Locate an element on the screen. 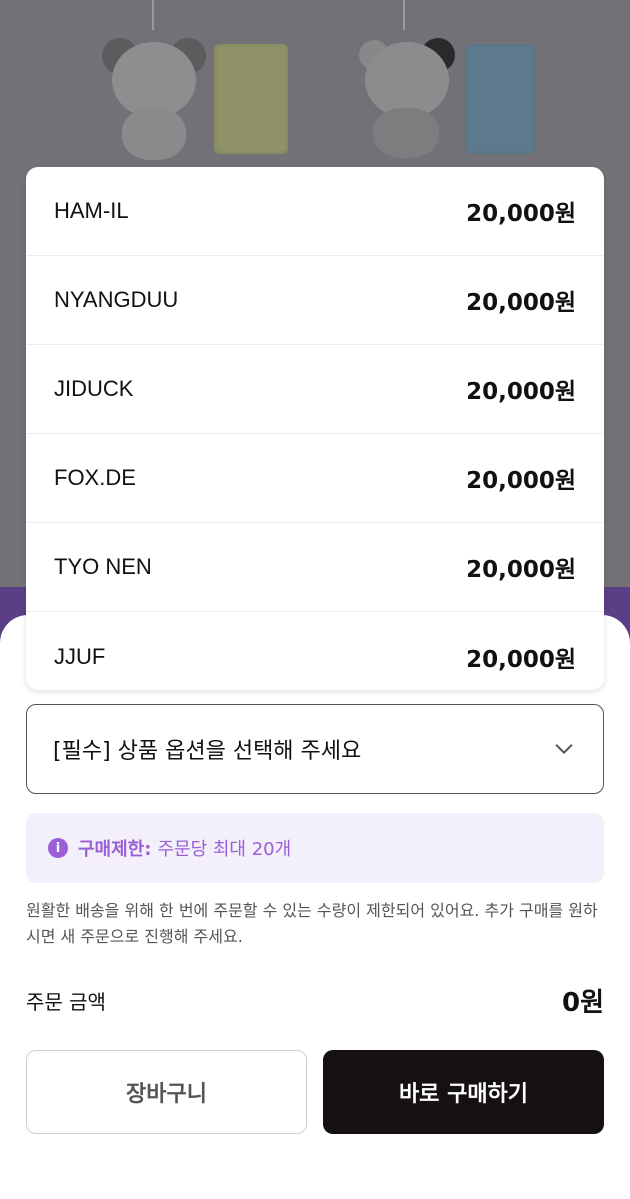 The height and width of the screenshot is (1199, 630). chevron-down-icon is located at coordinates (564, 749).